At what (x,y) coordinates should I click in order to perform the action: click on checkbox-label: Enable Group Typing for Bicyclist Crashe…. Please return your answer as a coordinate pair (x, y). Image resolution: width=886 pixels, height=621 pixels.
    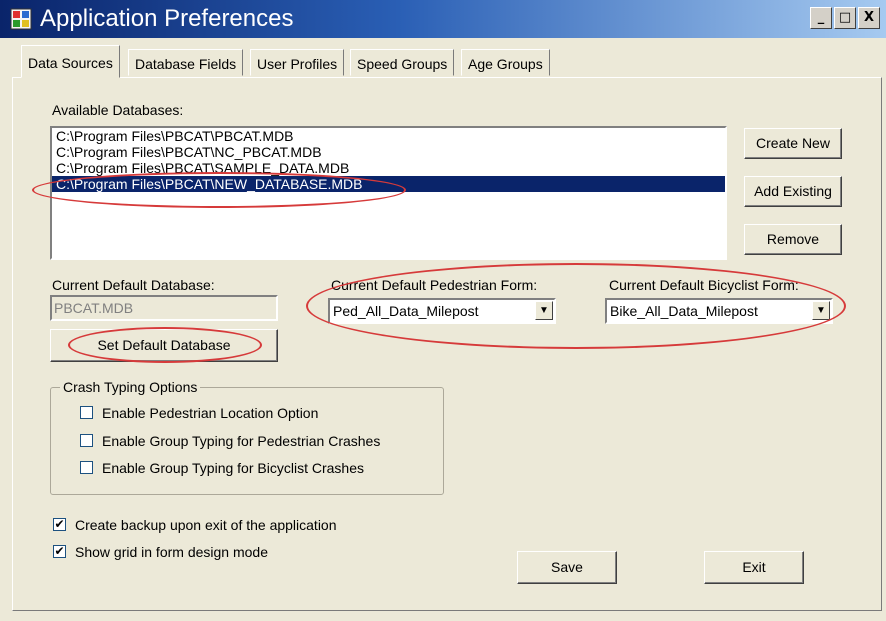
    Looking at the image, I should click on (233, 468).